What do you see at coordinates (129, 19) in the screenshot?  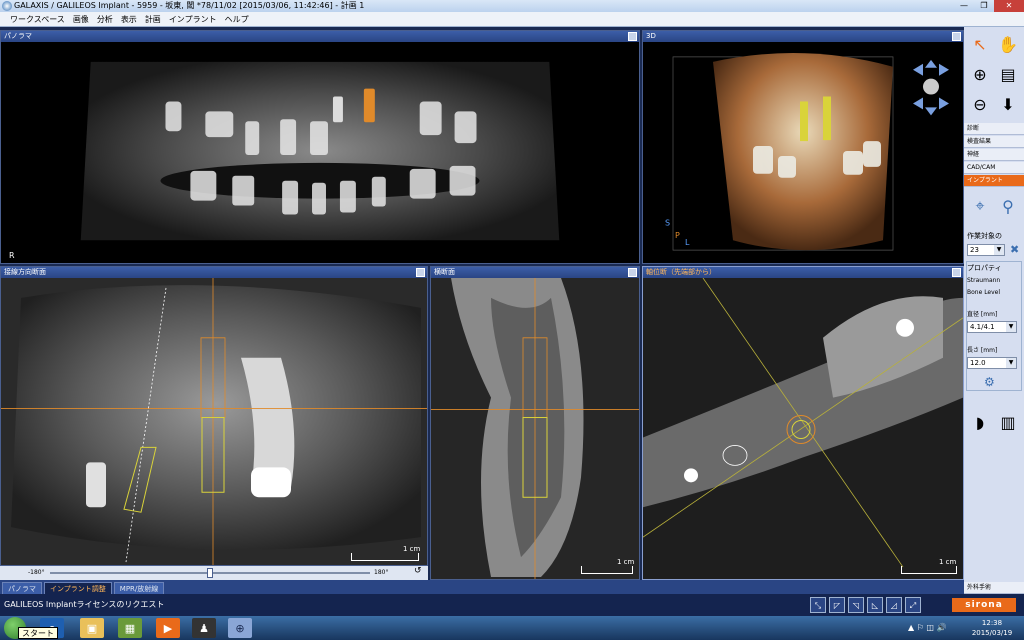 I see `menu-view: 表示` at bounding box center [129, 19].